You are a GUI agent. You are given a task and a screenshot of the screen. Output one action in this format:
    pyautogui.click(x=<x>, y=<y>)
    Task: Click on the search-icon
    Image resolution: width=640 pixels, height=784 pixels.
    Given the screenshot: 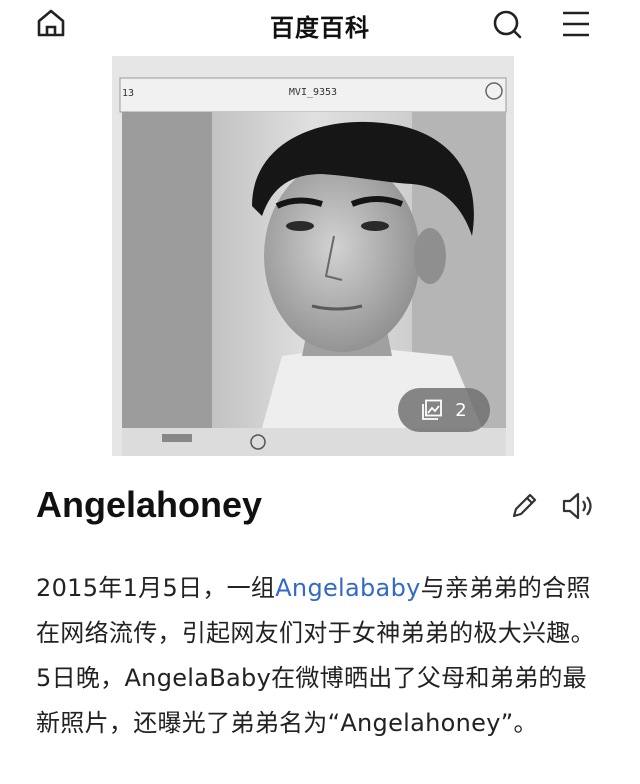 What is the action you would take?
    pyautogui.click(x=507, y=24)
    